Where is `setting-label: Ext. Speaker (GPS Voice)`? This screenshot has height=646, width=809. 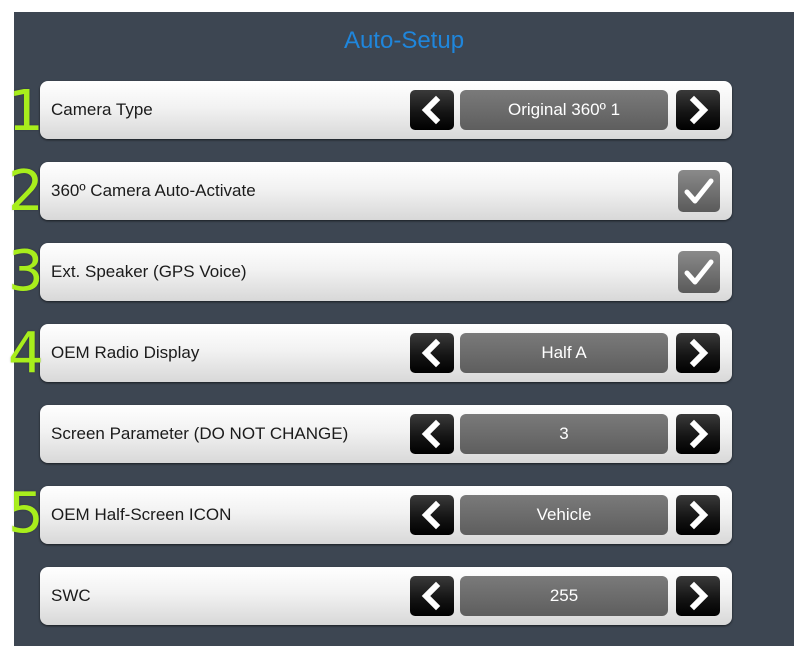 setting-label: Ext. Speaker (GPS Voice) is located at coordinates (149, 271).